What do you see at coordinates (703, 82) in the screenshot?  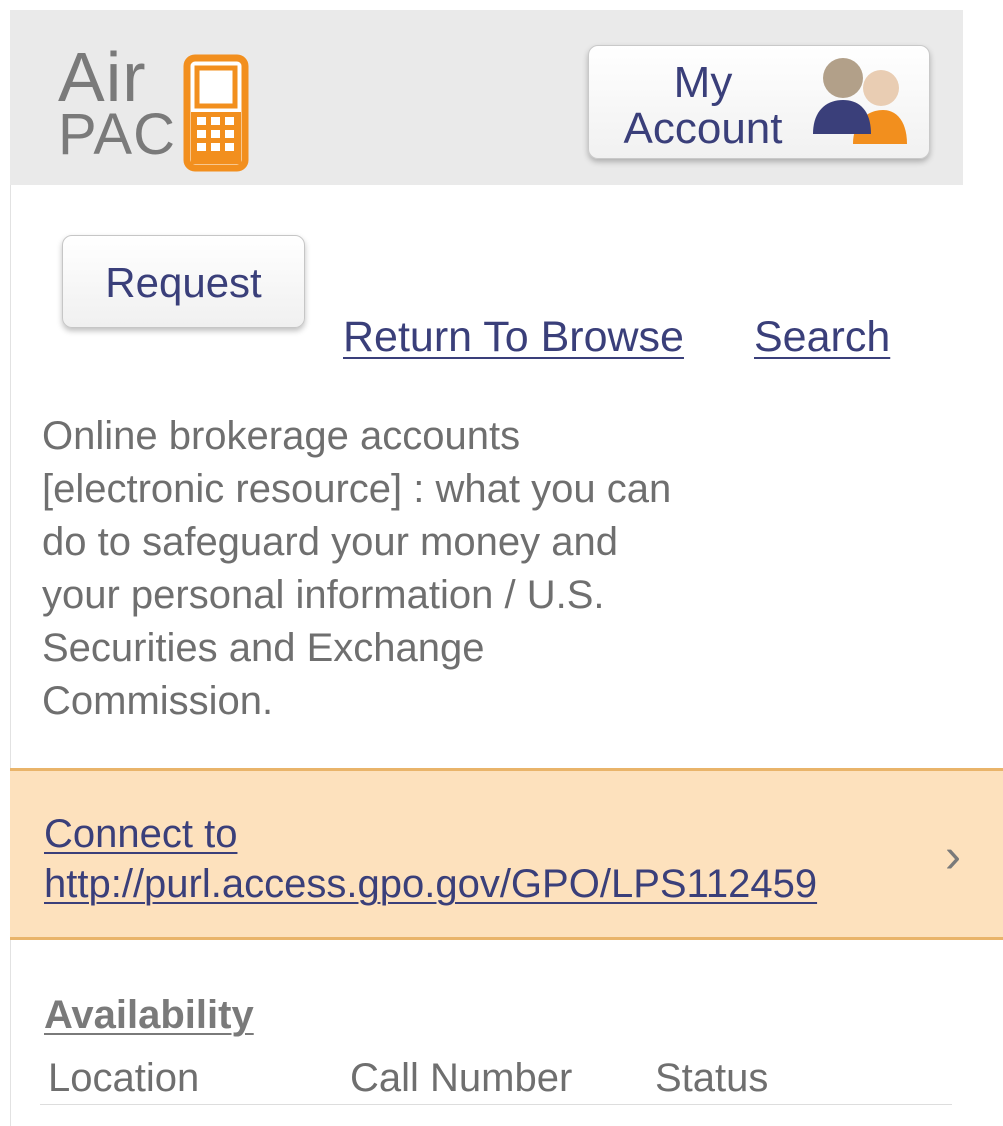 I see `my-account-label-line1: My` at bounding box center [703, 82].